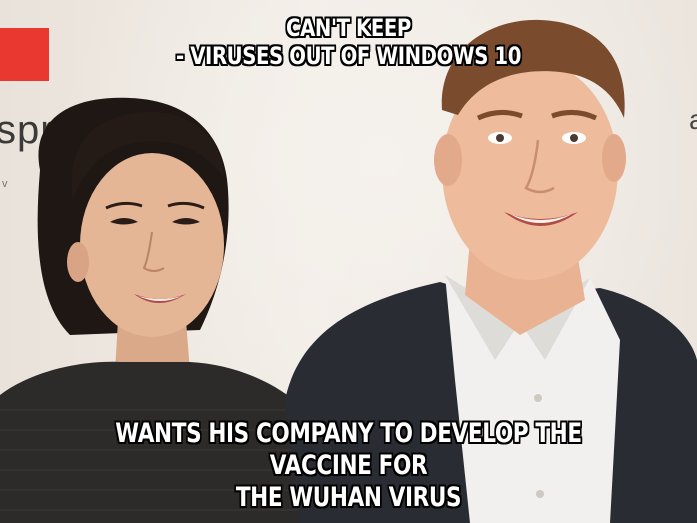  Describe the element at coordinates (574, 138) in the screenshot. I see `man-pupil-right` at that location.